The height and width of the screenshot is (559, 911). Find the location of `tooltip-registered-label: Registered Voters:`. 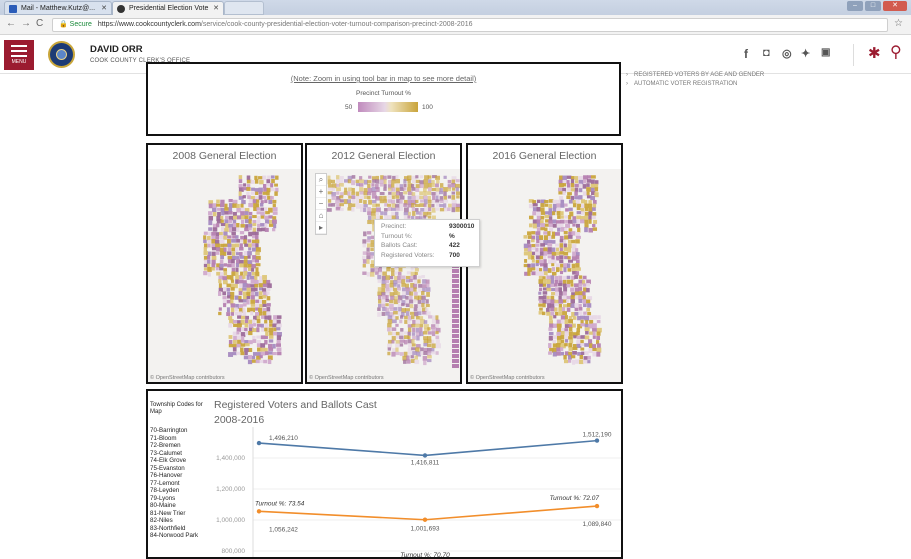

tooltip-registered-label: Registered Voters: is located at coordinates (408, 255).